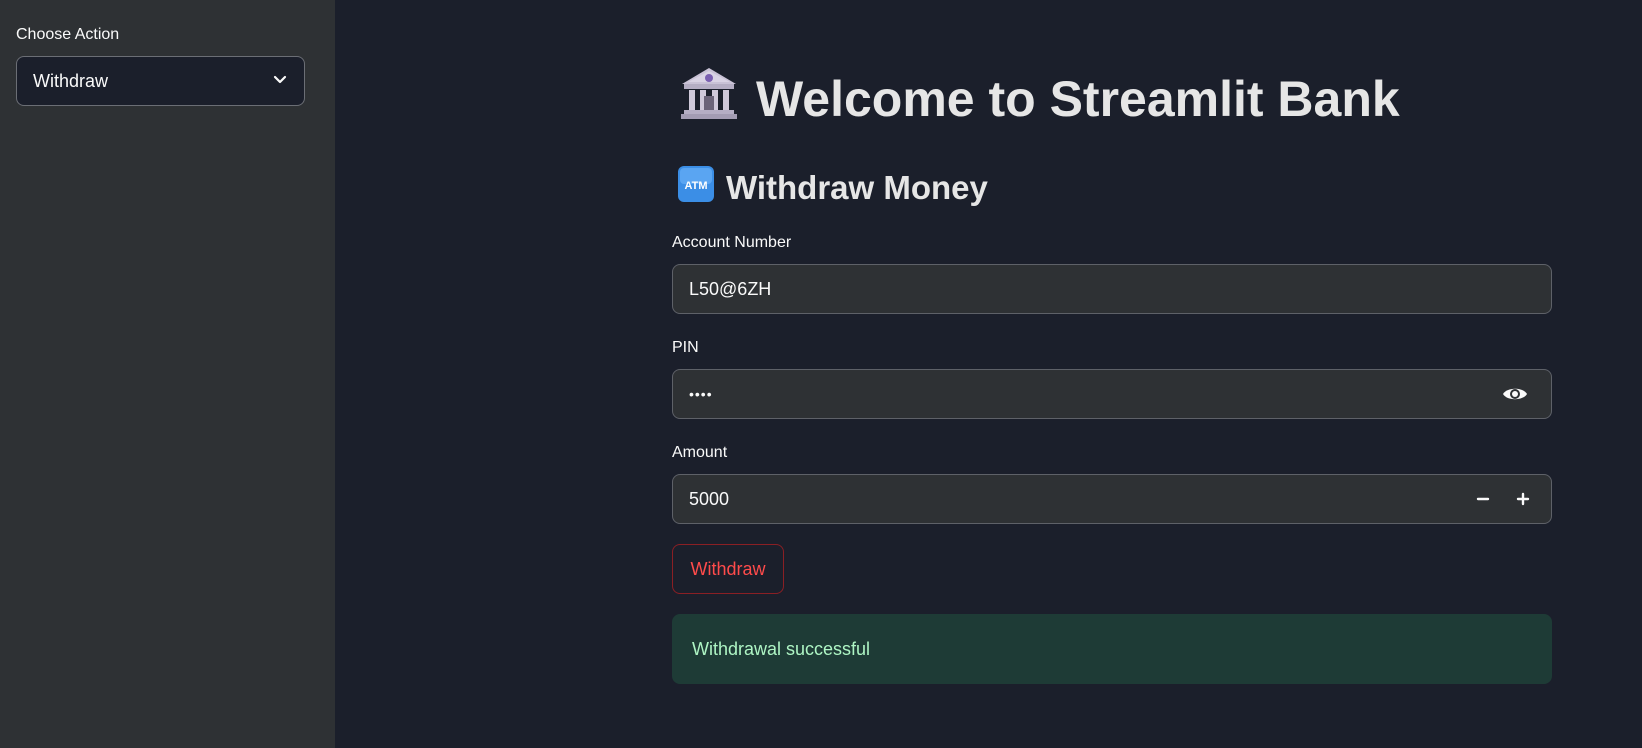 The height and width of the screenshot is (748, 1642). What do you see at coordinates (1515, 394) in the screenshot?
I see `eye-icon` at bounding box center [1515, 394].